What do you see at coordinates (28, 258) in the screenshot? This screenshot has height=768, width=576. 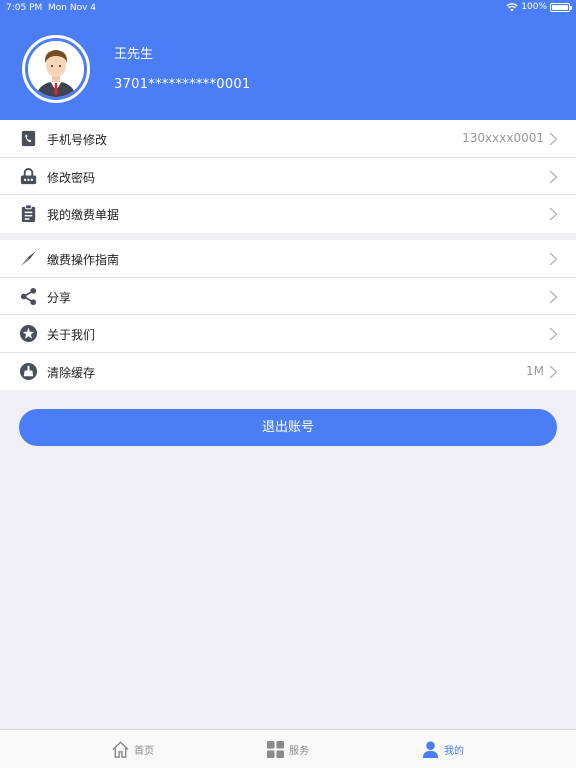 I see `compass-icon` at bounding box center [28, 258].